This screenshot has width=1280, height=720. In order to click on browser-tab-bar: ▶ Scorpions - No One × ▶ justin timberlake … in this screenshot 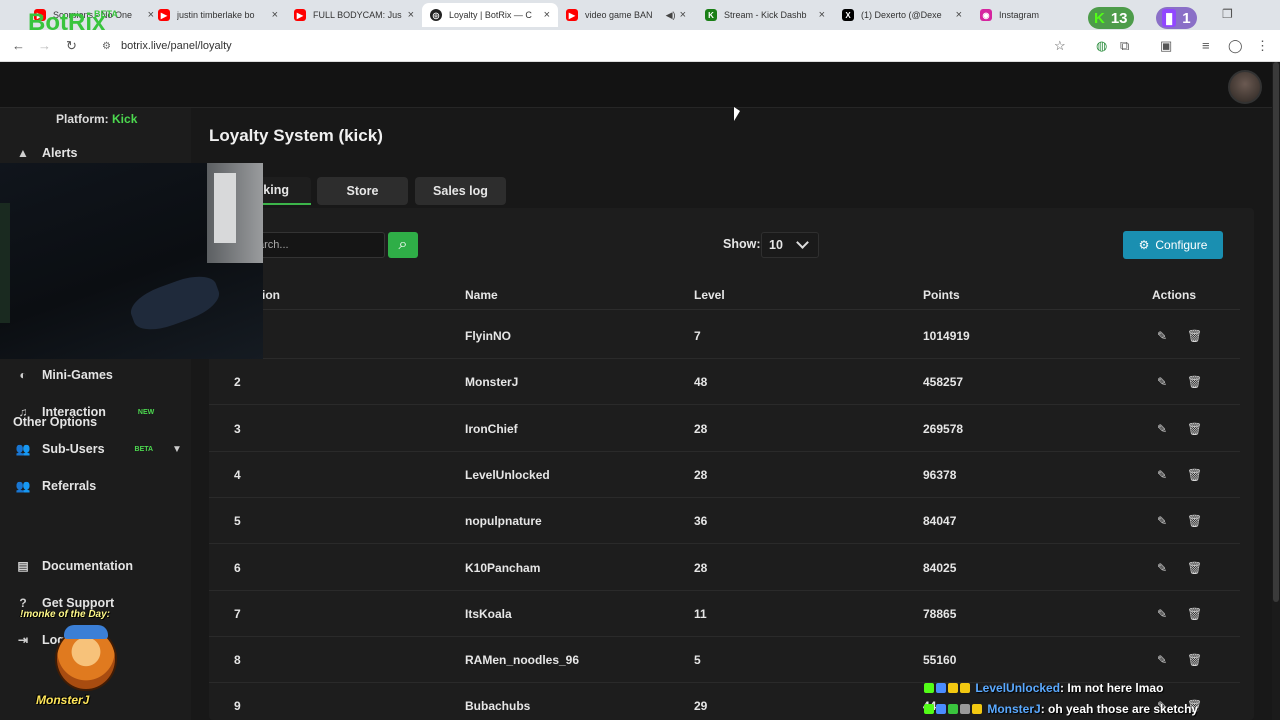, I will do `click(640, 15)`.